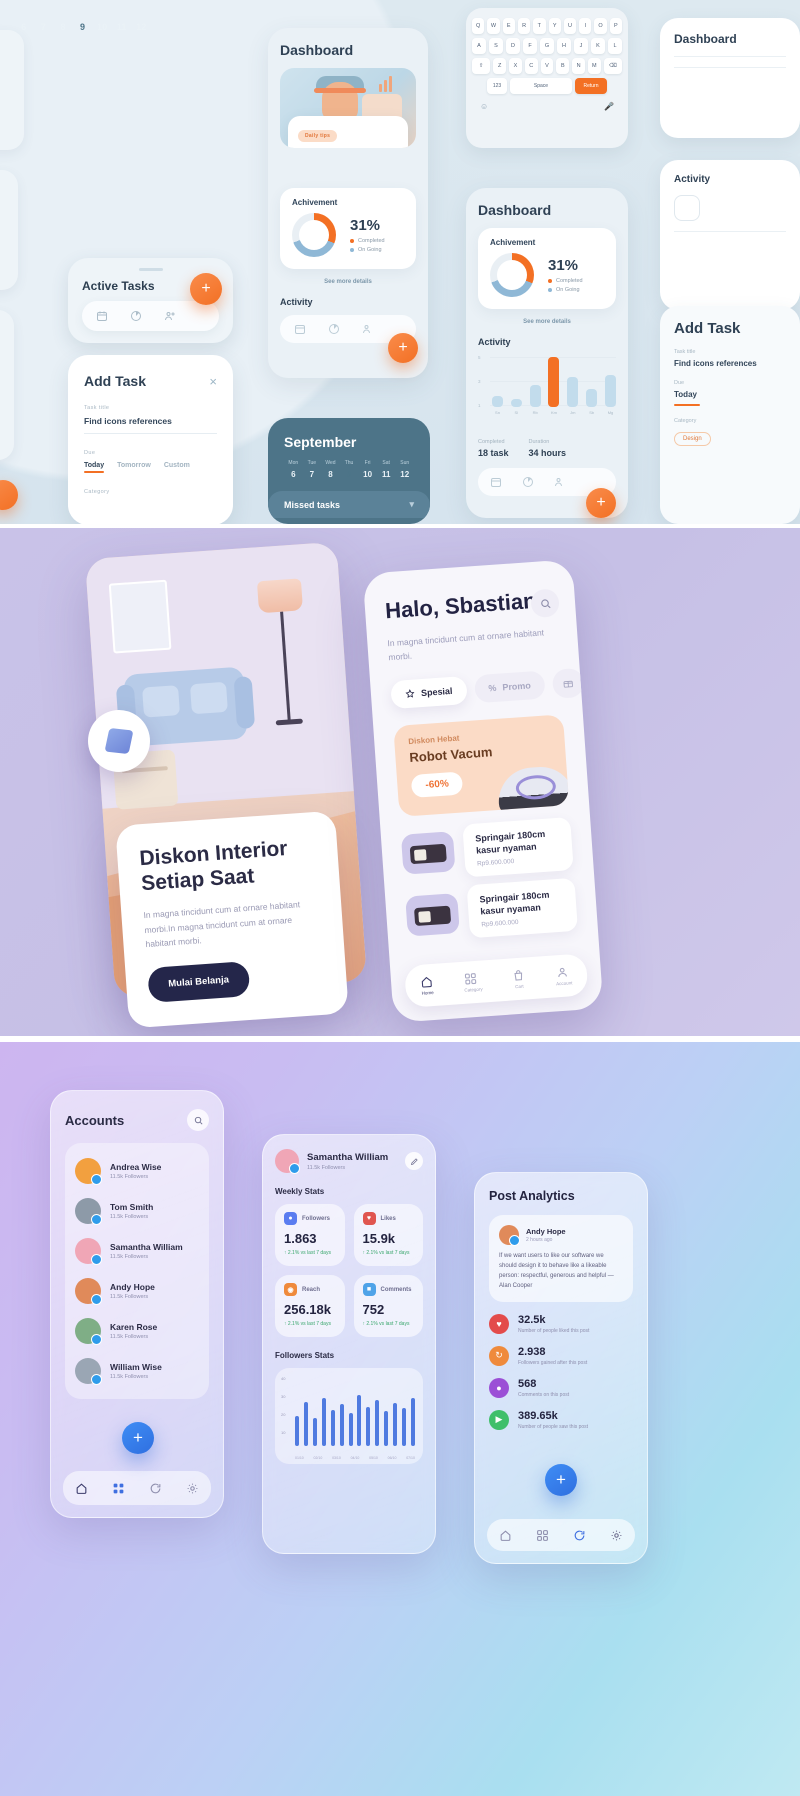  I want to click on key: C, so click(531, 66).